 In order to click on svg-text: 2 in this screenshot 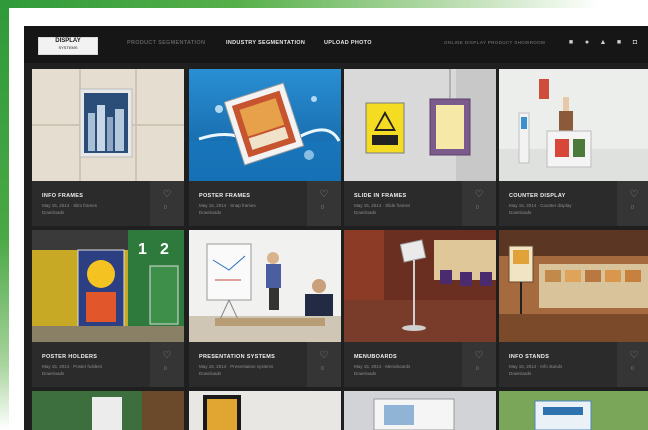, I will do `click(164, 249)`.